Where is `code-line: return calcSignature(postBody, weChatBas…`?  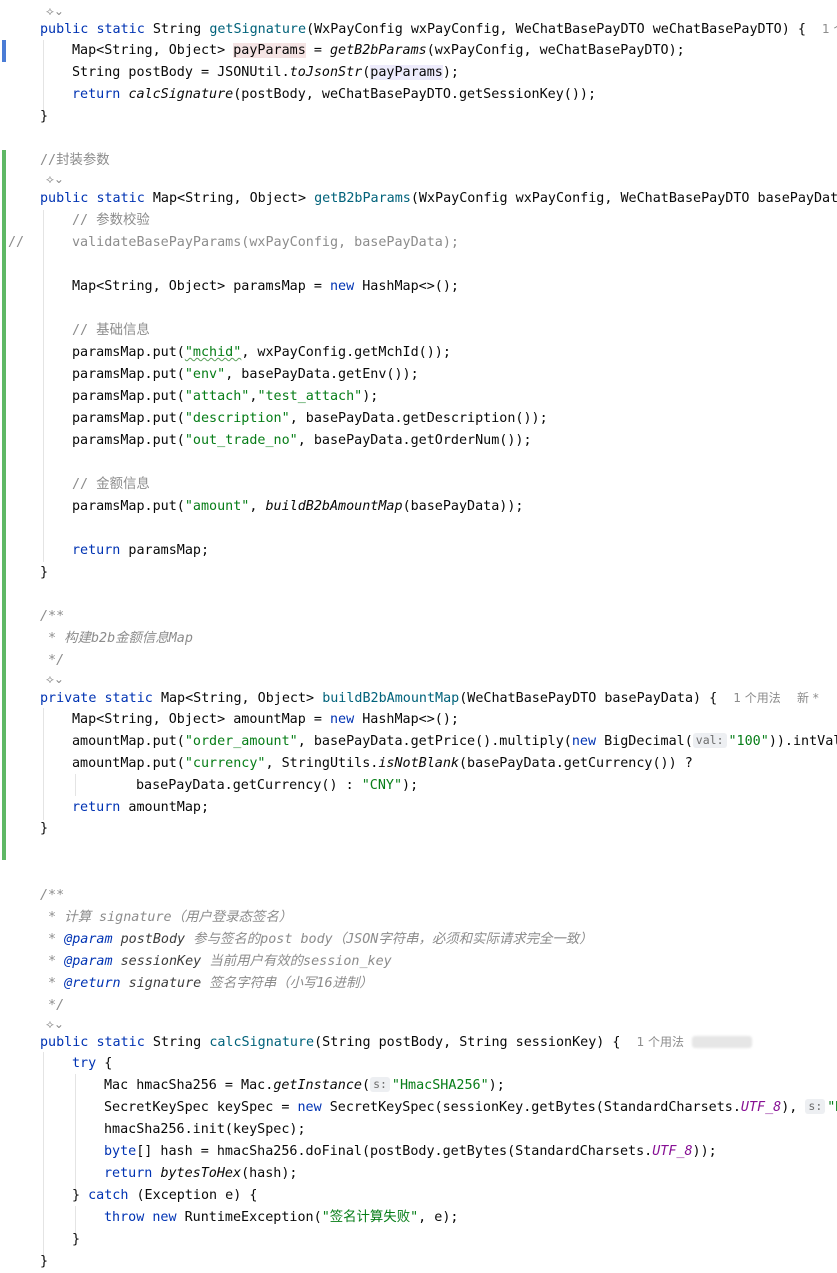 code-line: return calcSignature(postBody, weChatBas… is located at coordinates (334, 94).